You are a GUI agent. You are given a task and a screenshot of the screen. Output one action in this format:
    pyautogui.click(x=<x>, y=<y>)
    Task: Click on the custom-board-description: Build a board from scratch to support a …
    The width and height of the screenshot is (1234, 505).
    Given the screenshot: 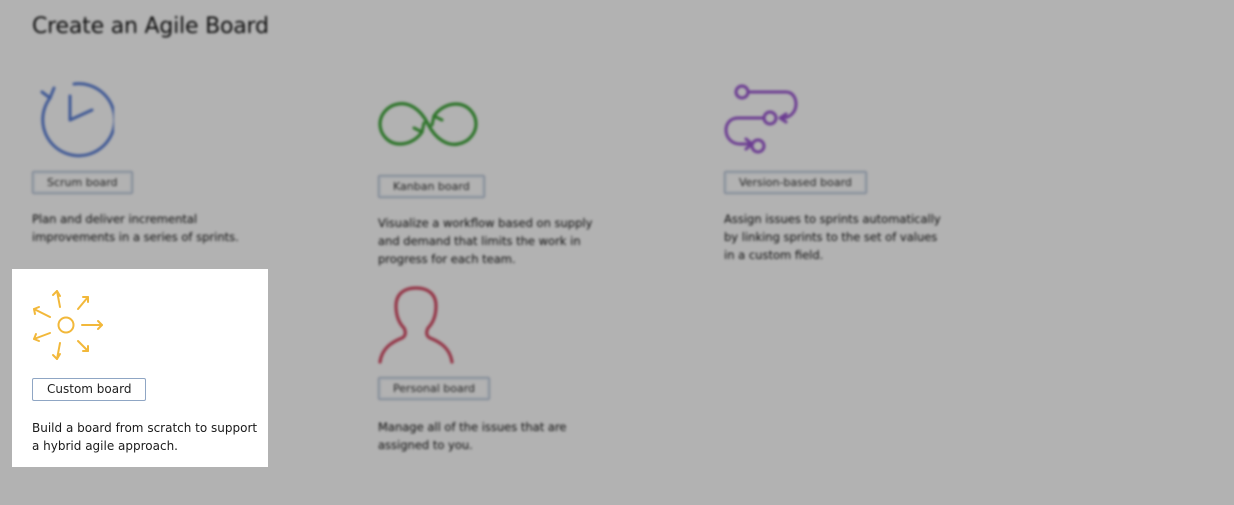 What is the action you would take?
    pyautogui.click(x=145, y=437)
    